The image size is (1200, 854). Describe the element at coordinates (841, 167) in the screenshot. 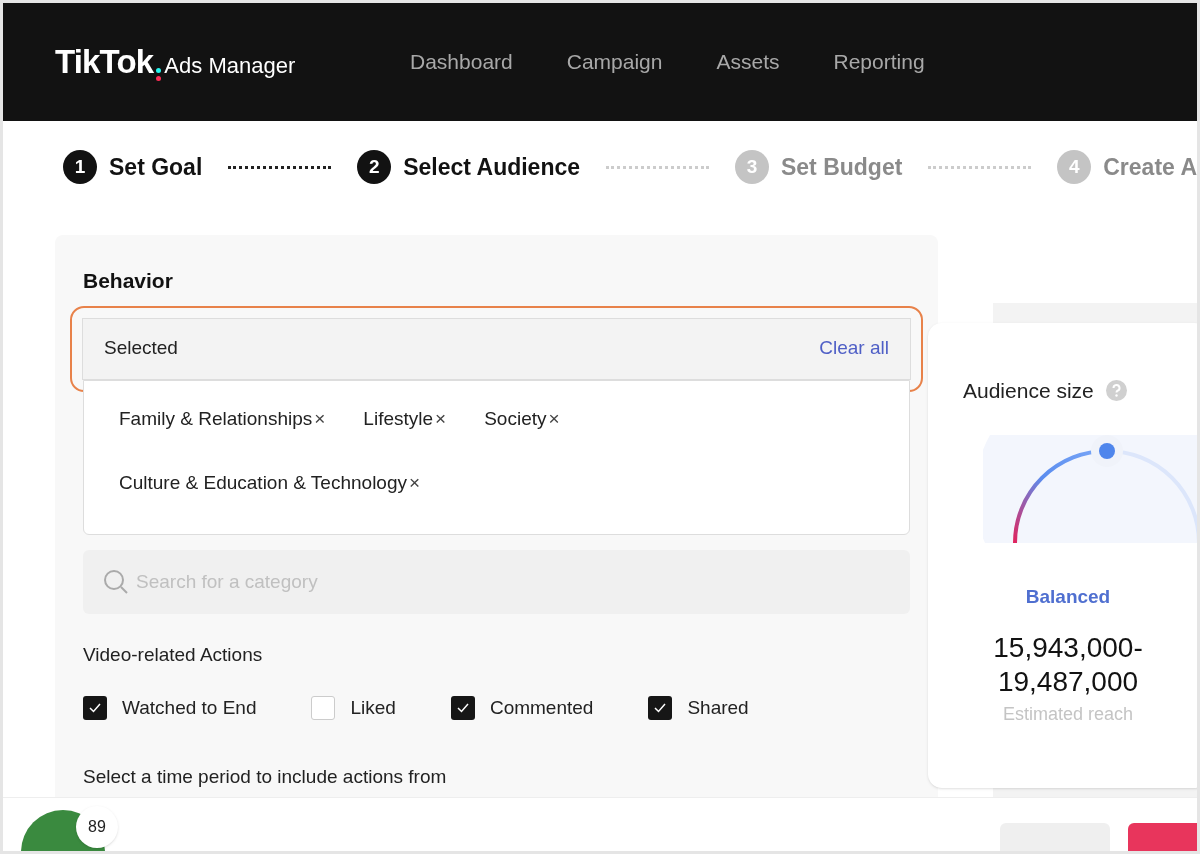

I see `step-label: Set Budget` at that location.